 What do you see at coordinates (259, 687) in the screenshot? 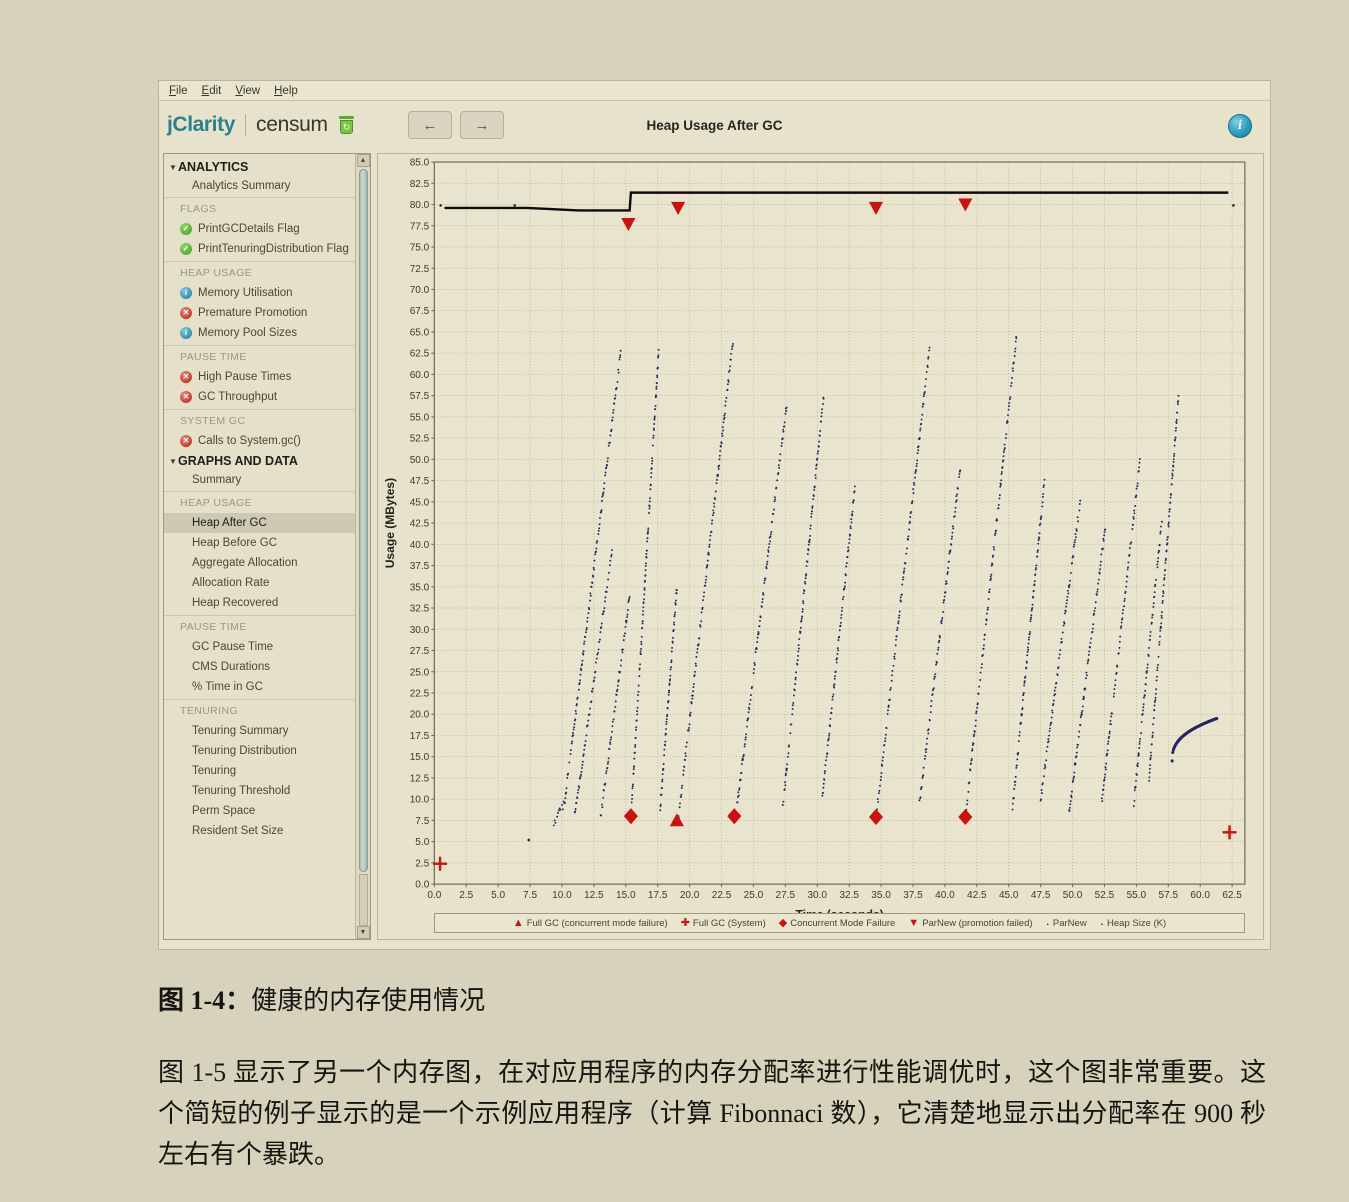
I see `sidebar-item--time-in-gc: % Time in GC` at bounding box center [259, 687].